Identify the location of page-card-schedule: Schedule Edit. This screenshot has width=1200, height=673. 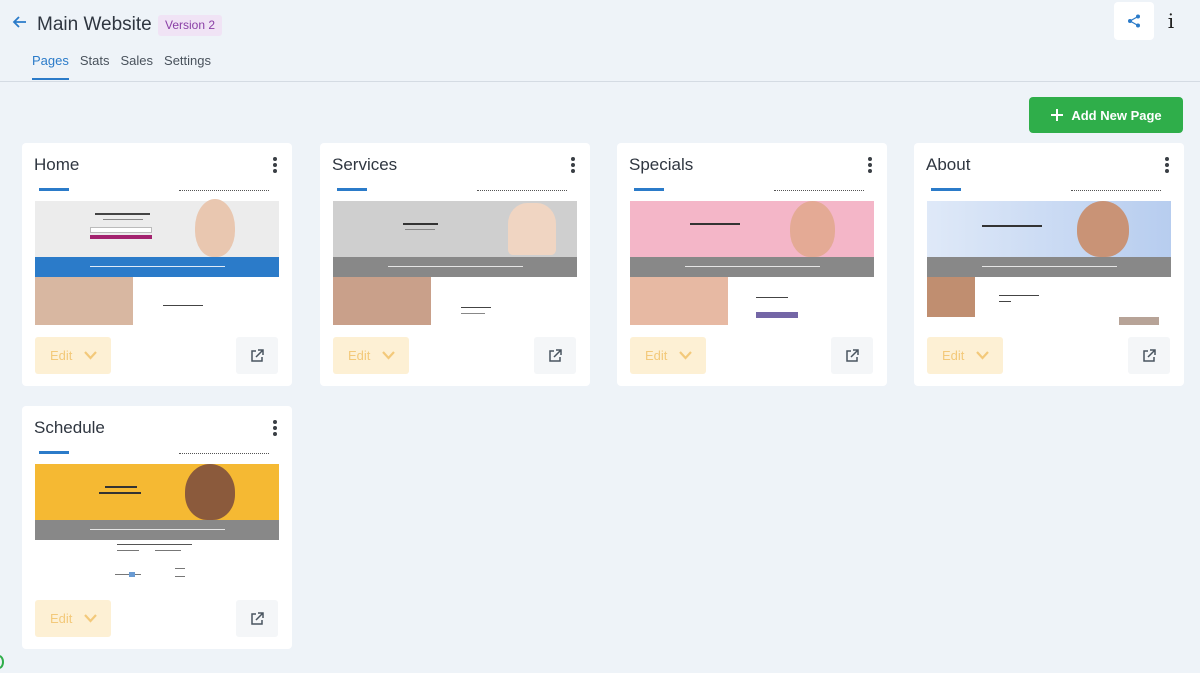
(157, 527).